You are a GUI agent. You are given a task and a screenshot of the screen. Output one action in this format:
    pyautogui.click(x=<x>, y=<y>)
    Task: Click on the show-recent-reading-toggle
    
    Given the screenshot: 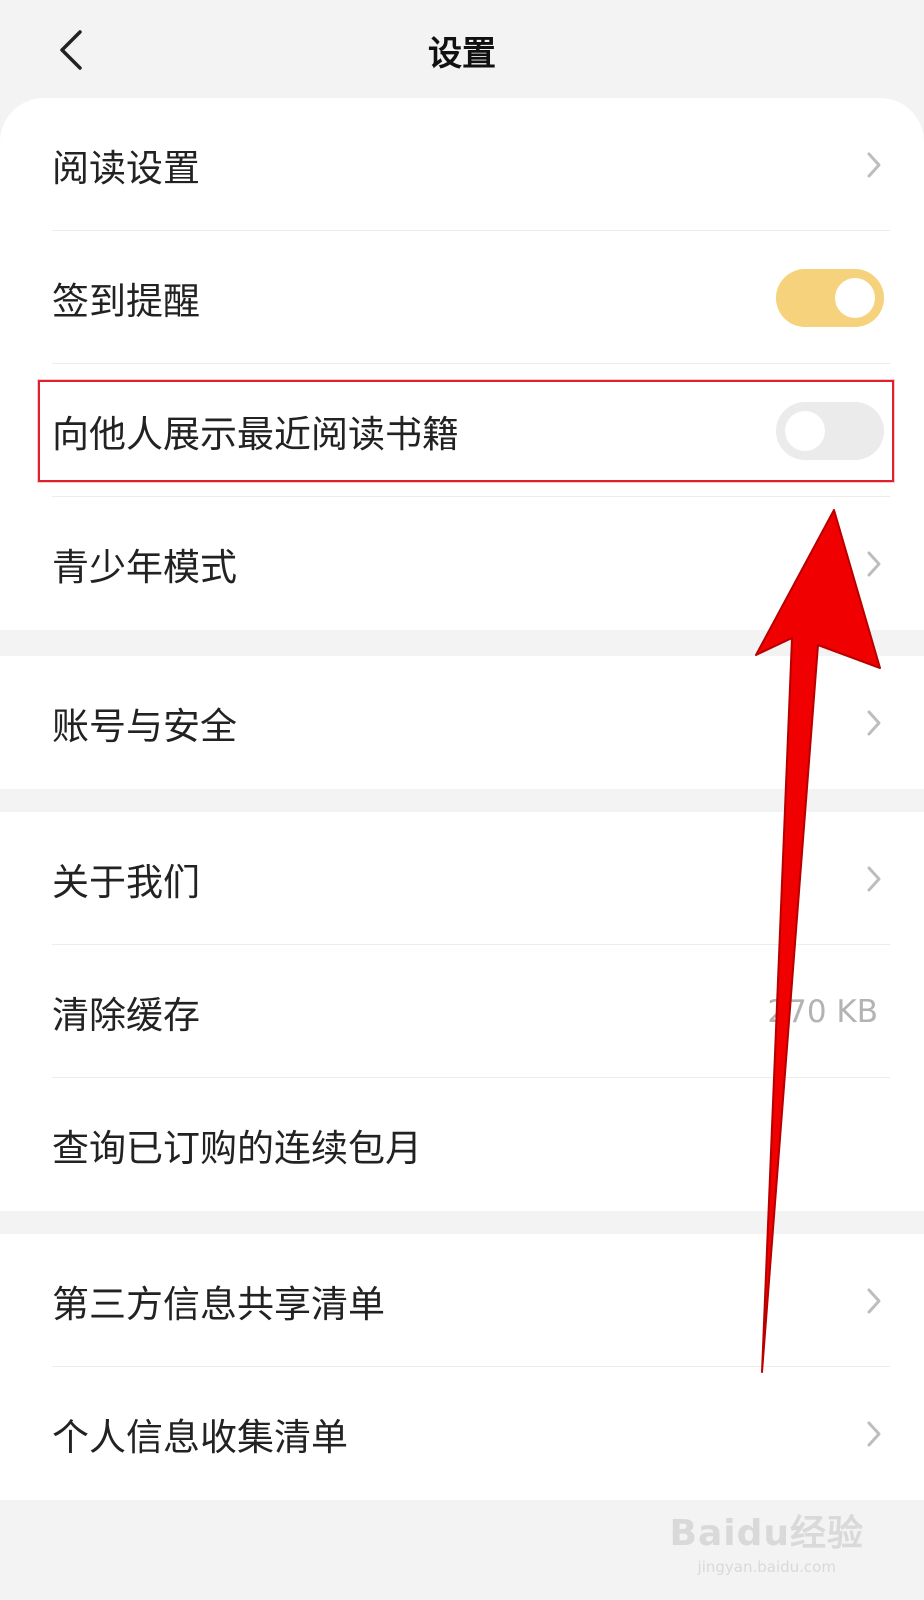 What is the action you would take?
    pyautogui.click(x=830, y=430)
    